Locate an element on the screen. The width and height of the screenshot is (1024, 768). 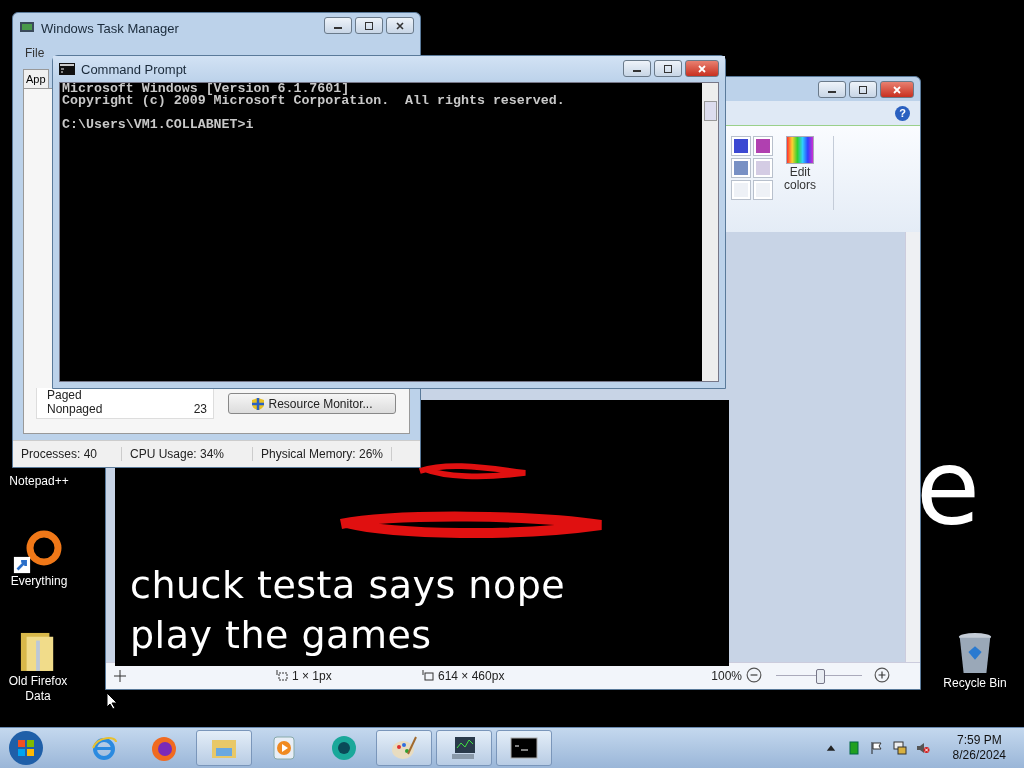
fox-globe-icon is located at coordinates (164, 748).